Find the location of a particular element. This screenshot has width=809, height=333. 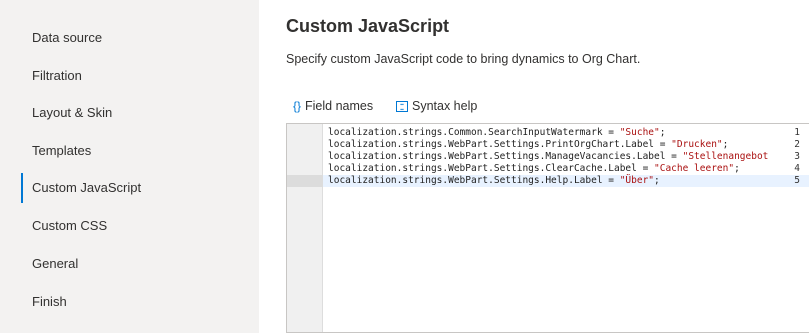

code-string: "Suche" is located at coordinates (639, 132).